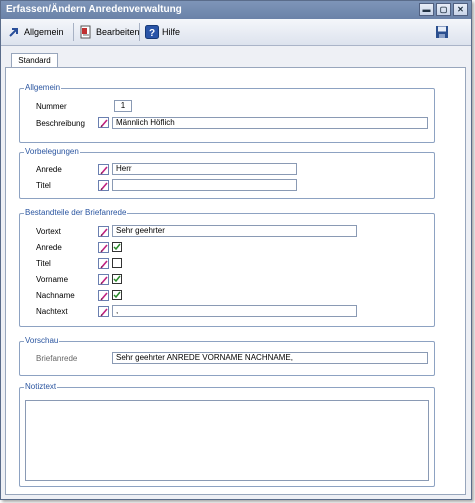 Image resolution: width=475 pixels, height=503 pixels. What do you see at coordinates (171, 32) in the screenshot?
I see `toolbar-hilfe-label: Hilfe` at bounding box center [171, 32].